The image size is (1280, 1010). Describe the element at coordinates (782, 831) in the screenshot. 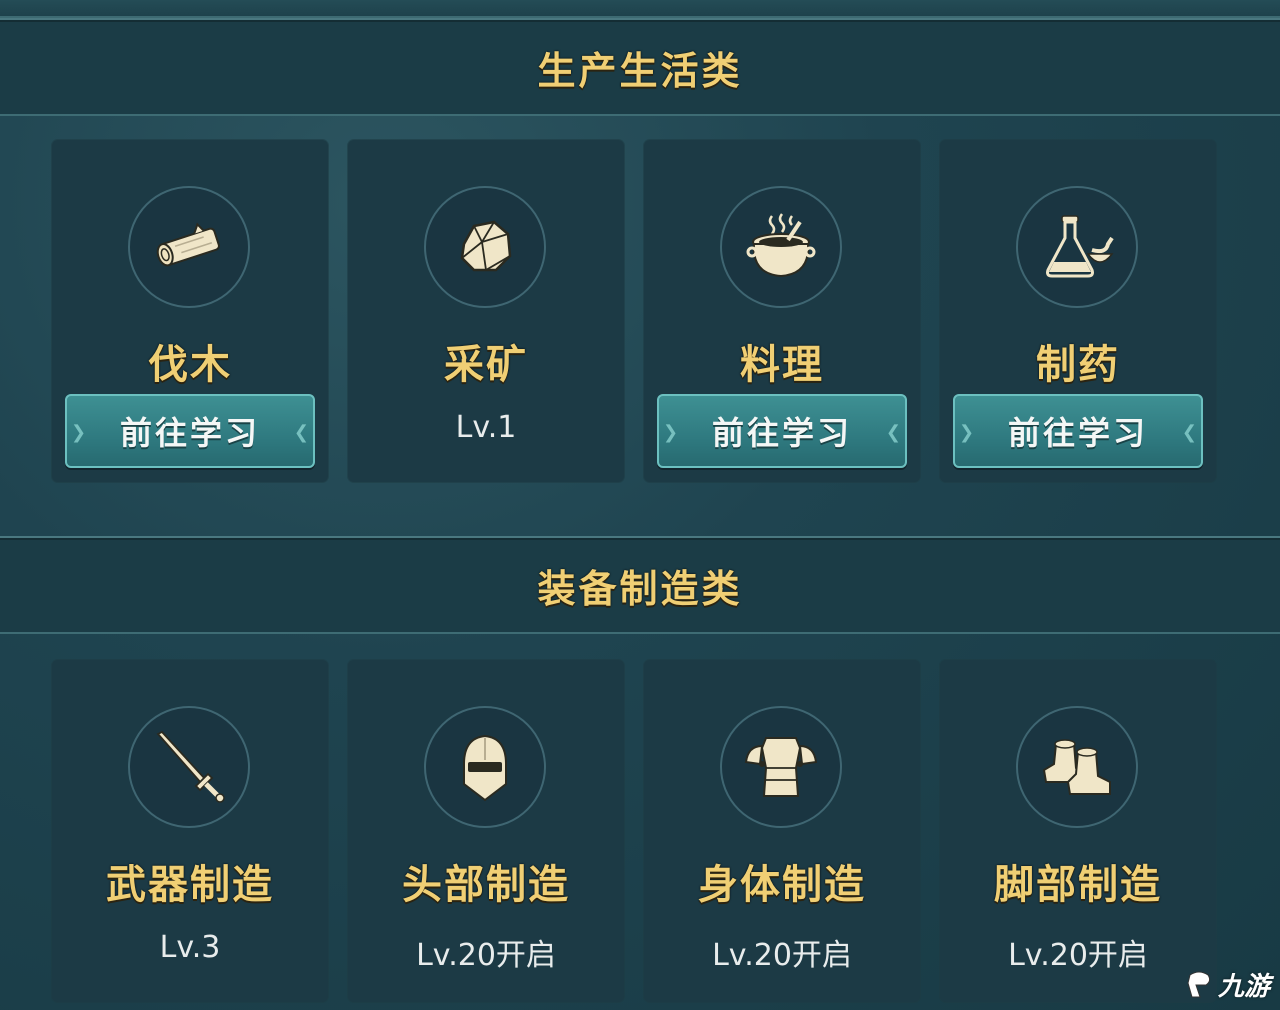

I see `skill-card-body-crafting: 身体制造 Lv.20开启` at that location.